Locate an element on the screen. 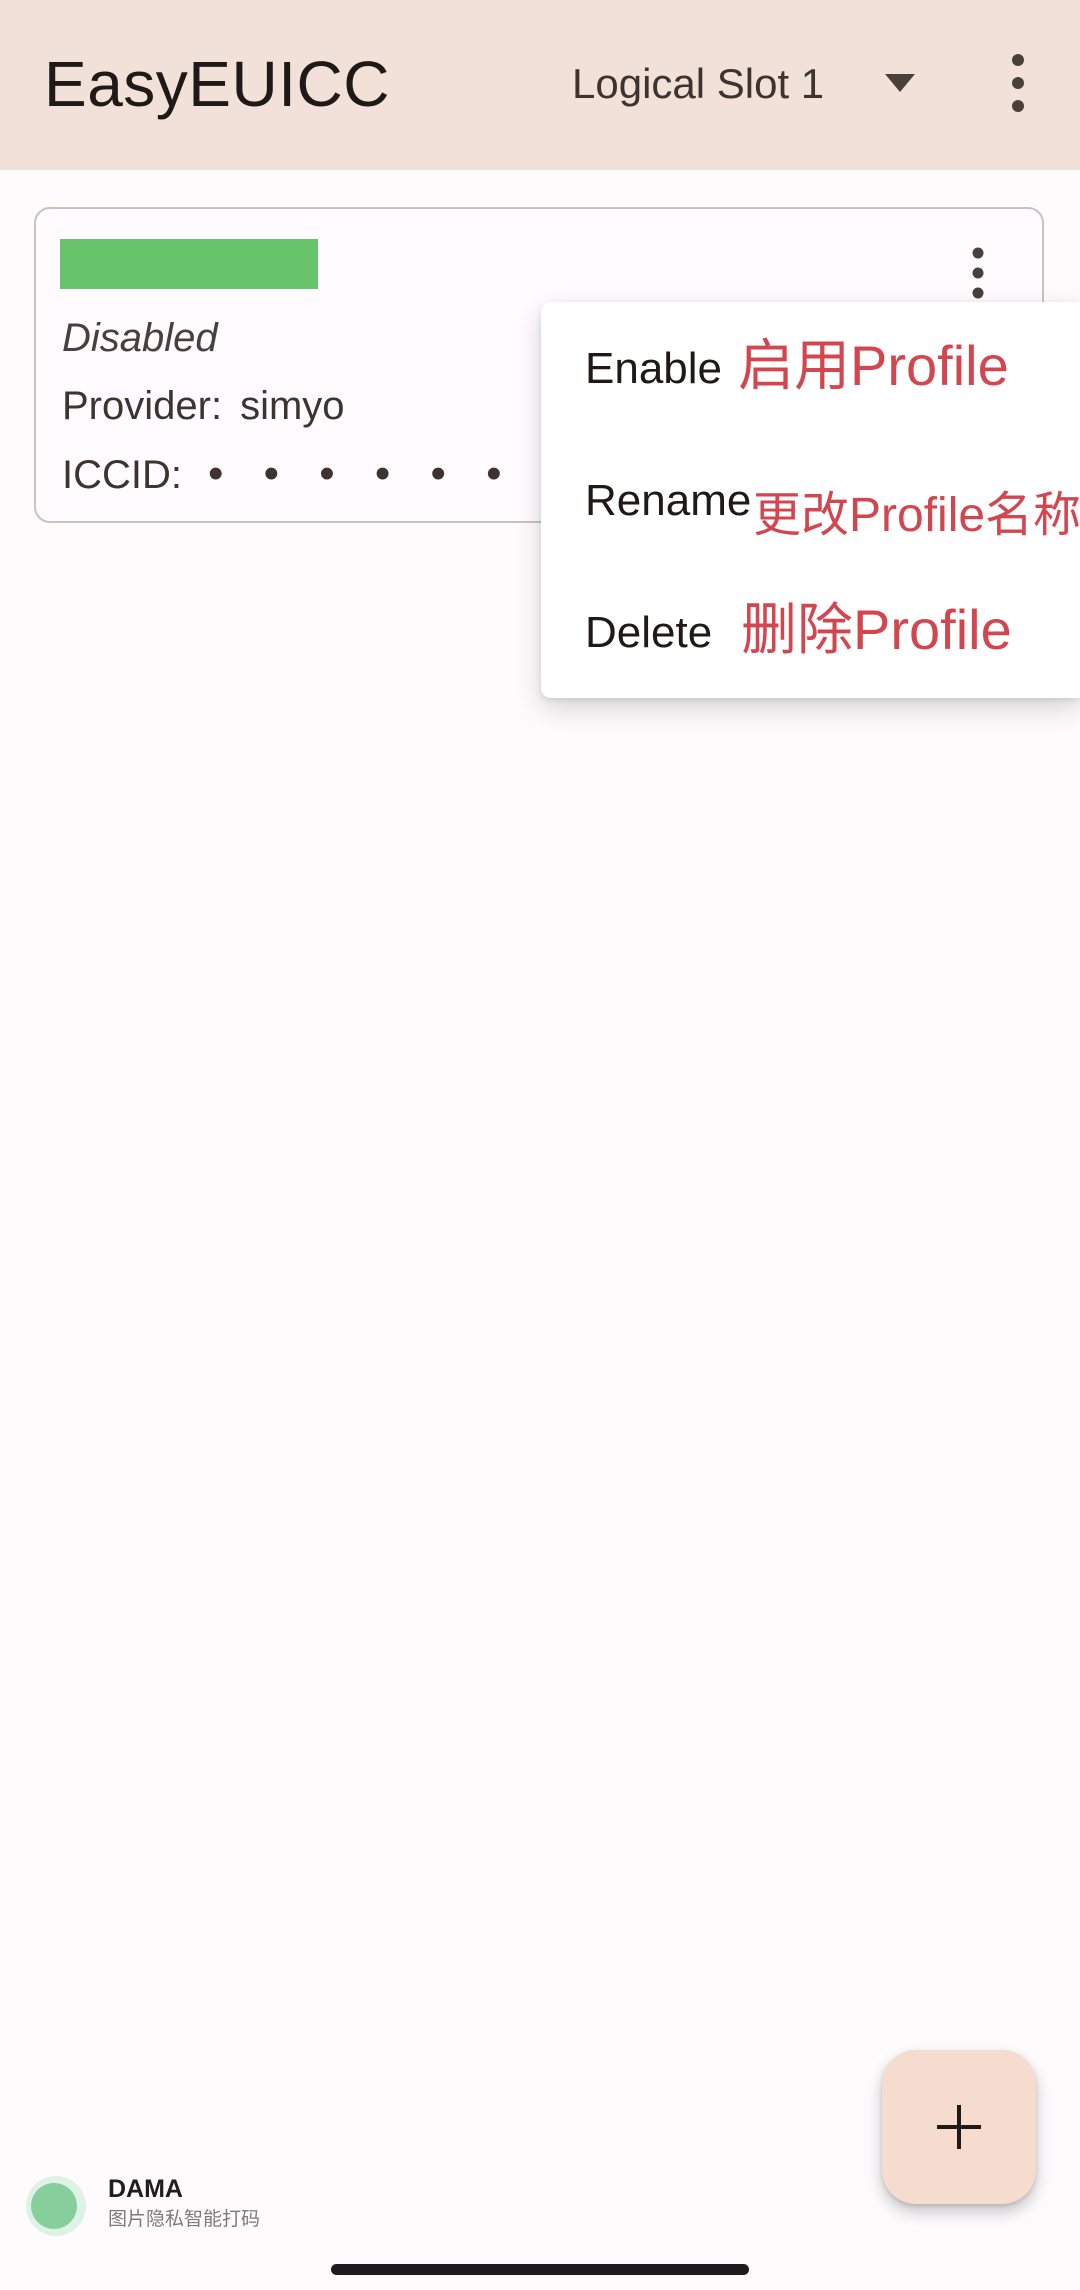 The width and height of the screenshot is (1080, 2290). watermark: DAMA 图片隐私智能打码 is located at coordinates (172, 2205).